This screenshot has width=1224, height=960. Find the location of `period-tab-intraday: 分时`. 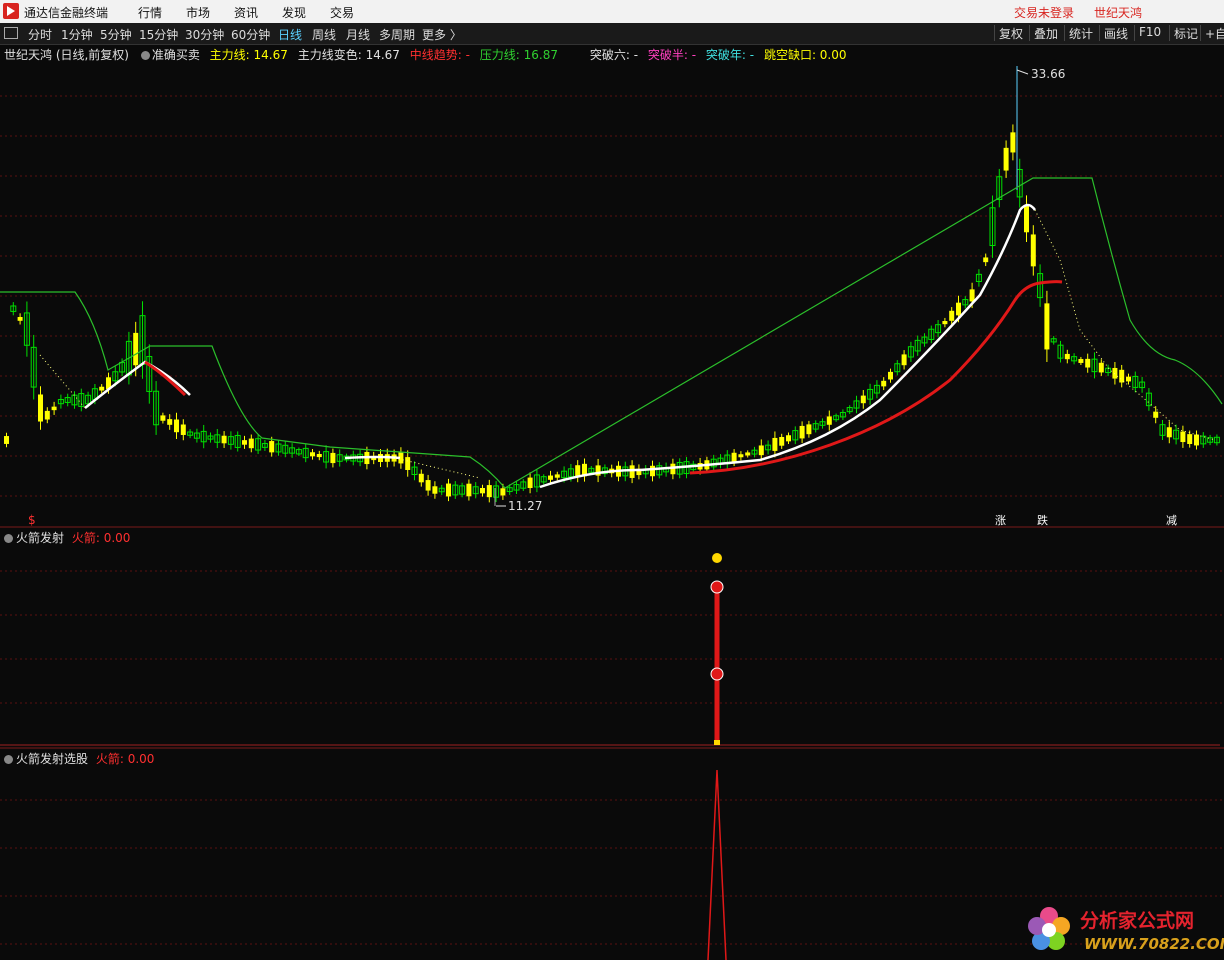

period-tab-intraday: 分时 is located at coordinates (40, 34).